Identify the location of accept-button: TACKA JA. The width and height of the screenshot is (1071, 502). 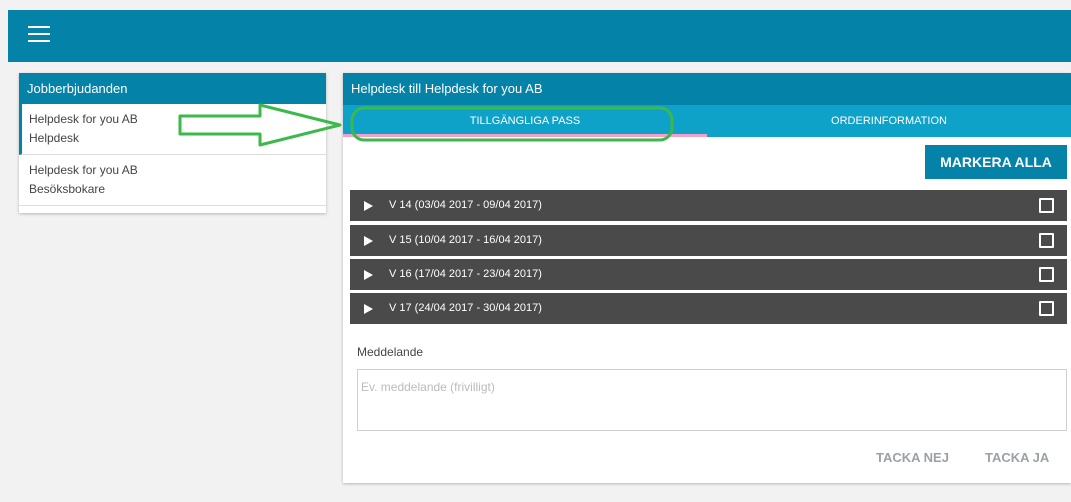
(1017, 457).